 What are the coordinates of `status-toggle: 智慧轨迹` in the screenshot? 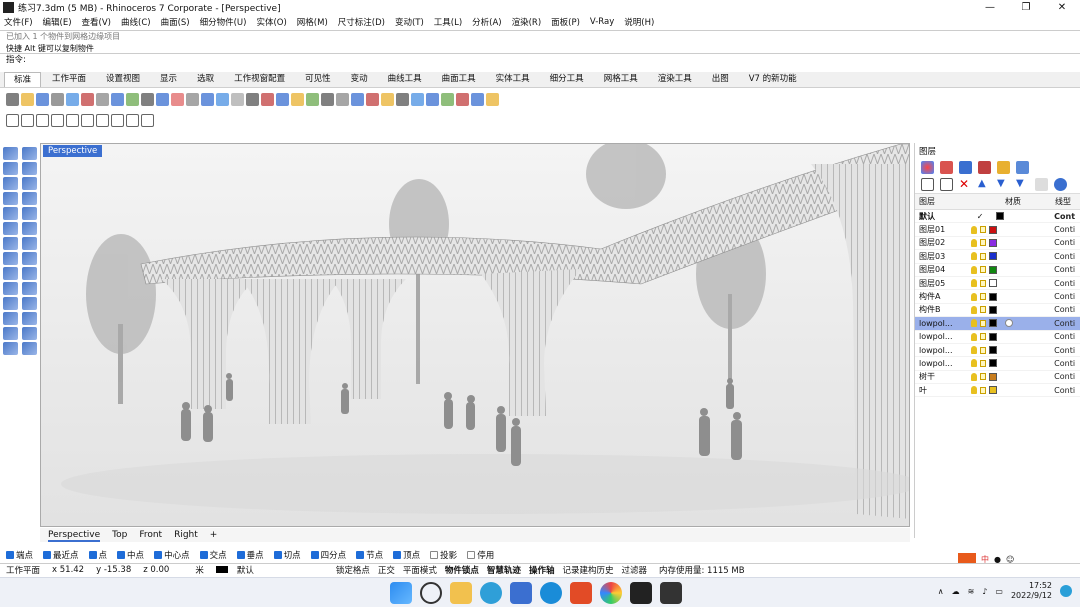 It's located at (504, 570).